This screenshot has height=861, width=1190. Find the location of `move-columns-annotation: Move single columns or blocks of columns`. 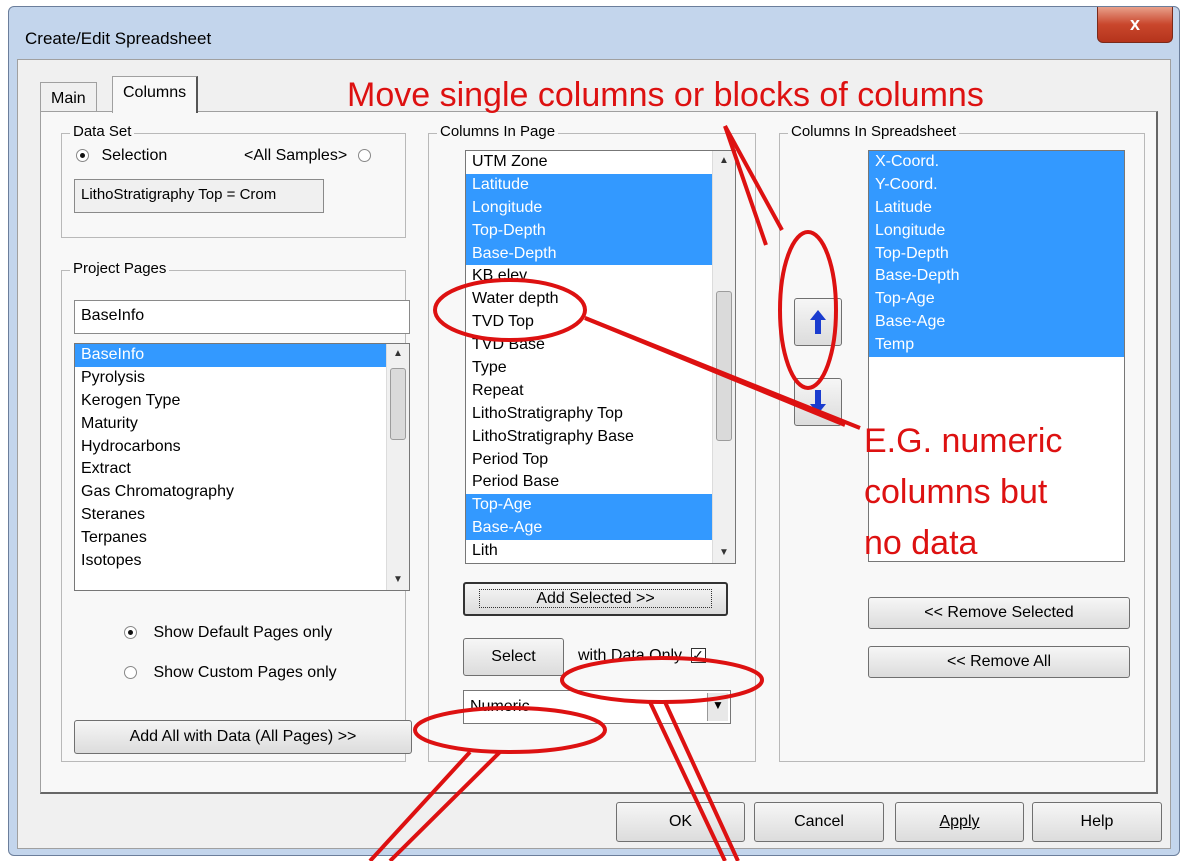

move-columns-annotation: Move single columns or blocks of columns is located at coordinates (665, 95).